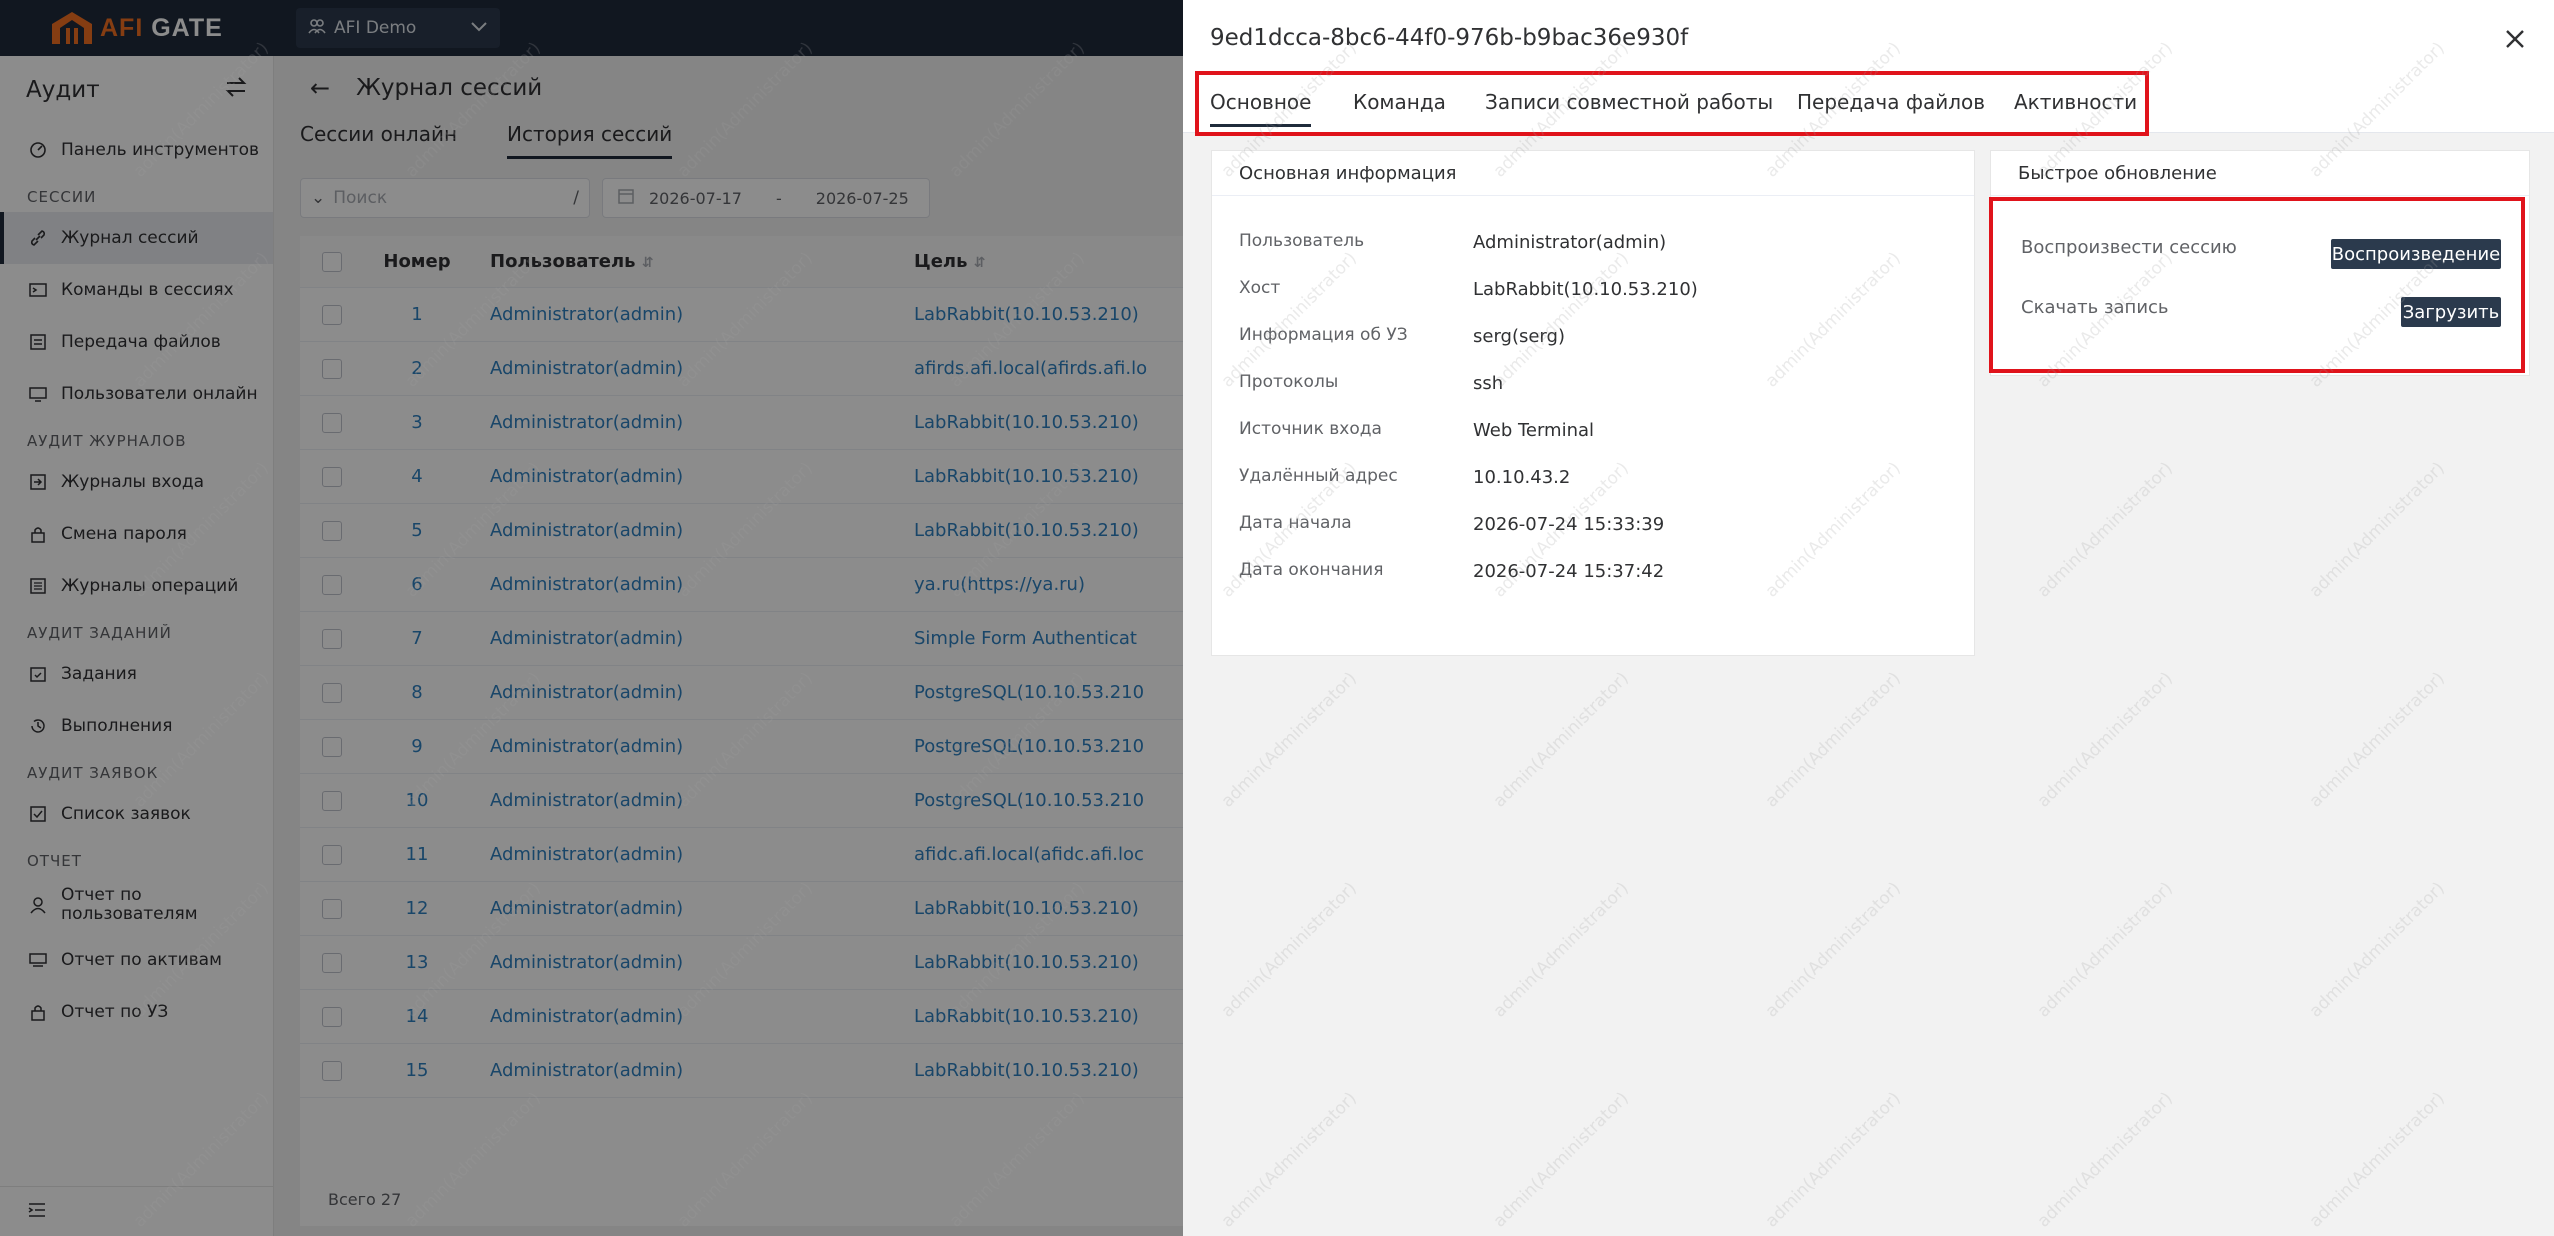 This screenshot has height=1236, width=2554. I want to click on info-row: Пользователь Administrator(admin), so click(1452, 242).